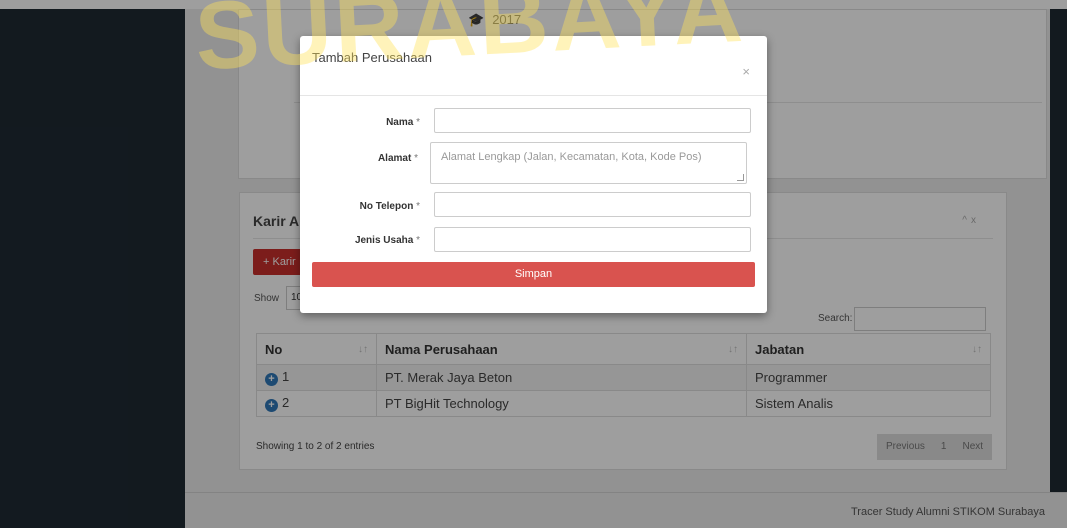 This screenshot has height=528, width=1067. Describe the element at coordinates (403, 122) in the screenshot. I see `nama-label: Nama *` at that location.